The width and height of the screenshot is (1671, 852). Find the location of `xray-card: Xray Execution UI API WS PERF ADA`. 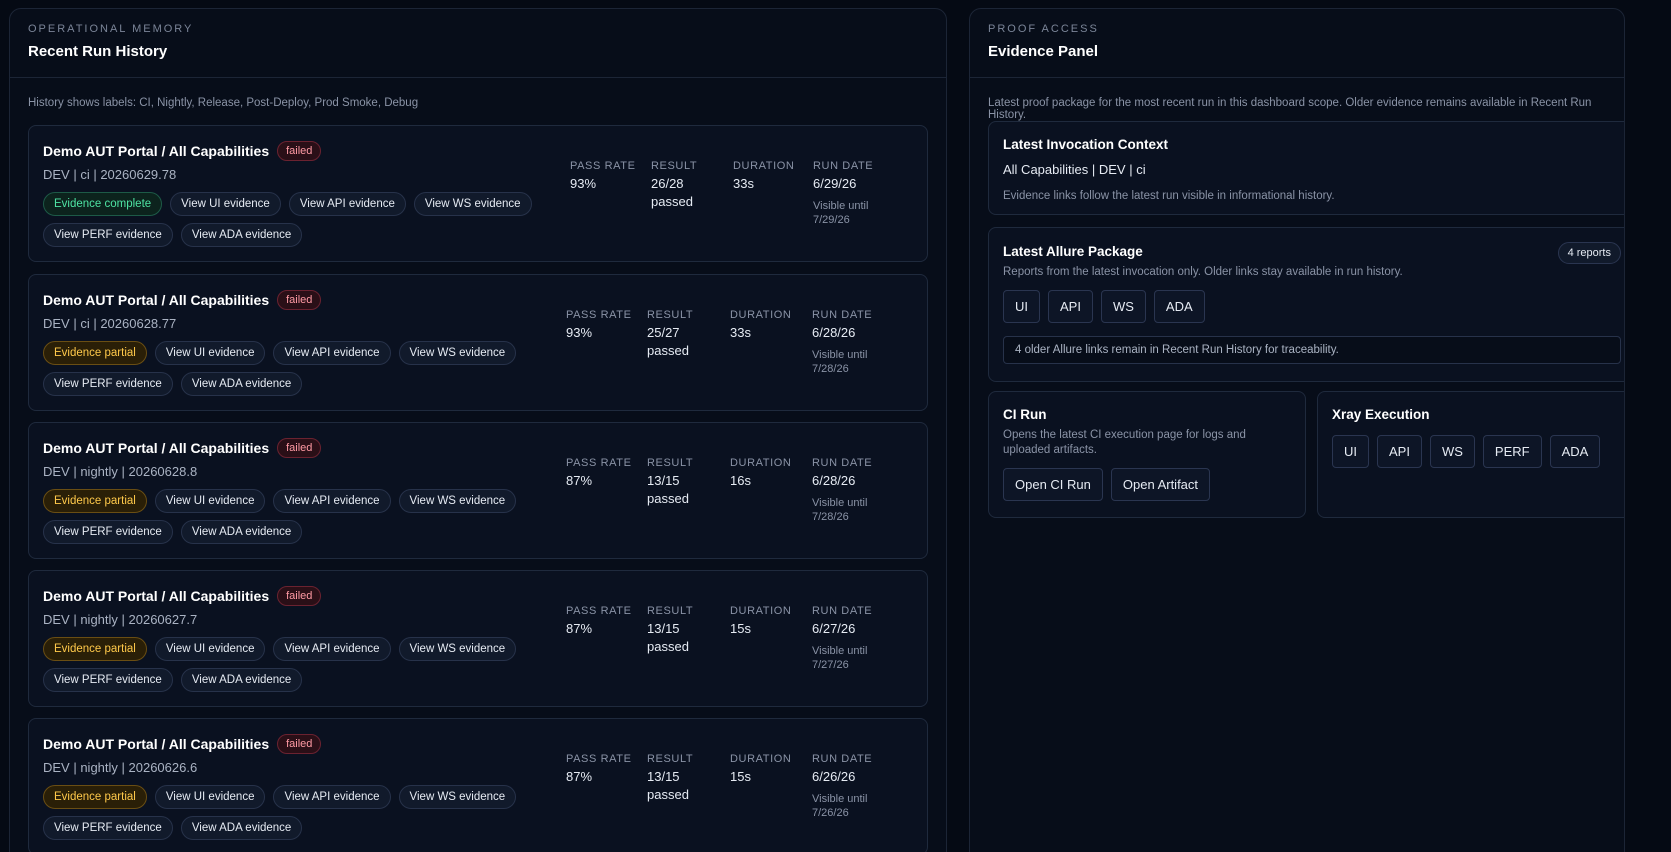

xray-card: Xray Execution UI API WS PERF ADA is located at coordinates (1470, 454).